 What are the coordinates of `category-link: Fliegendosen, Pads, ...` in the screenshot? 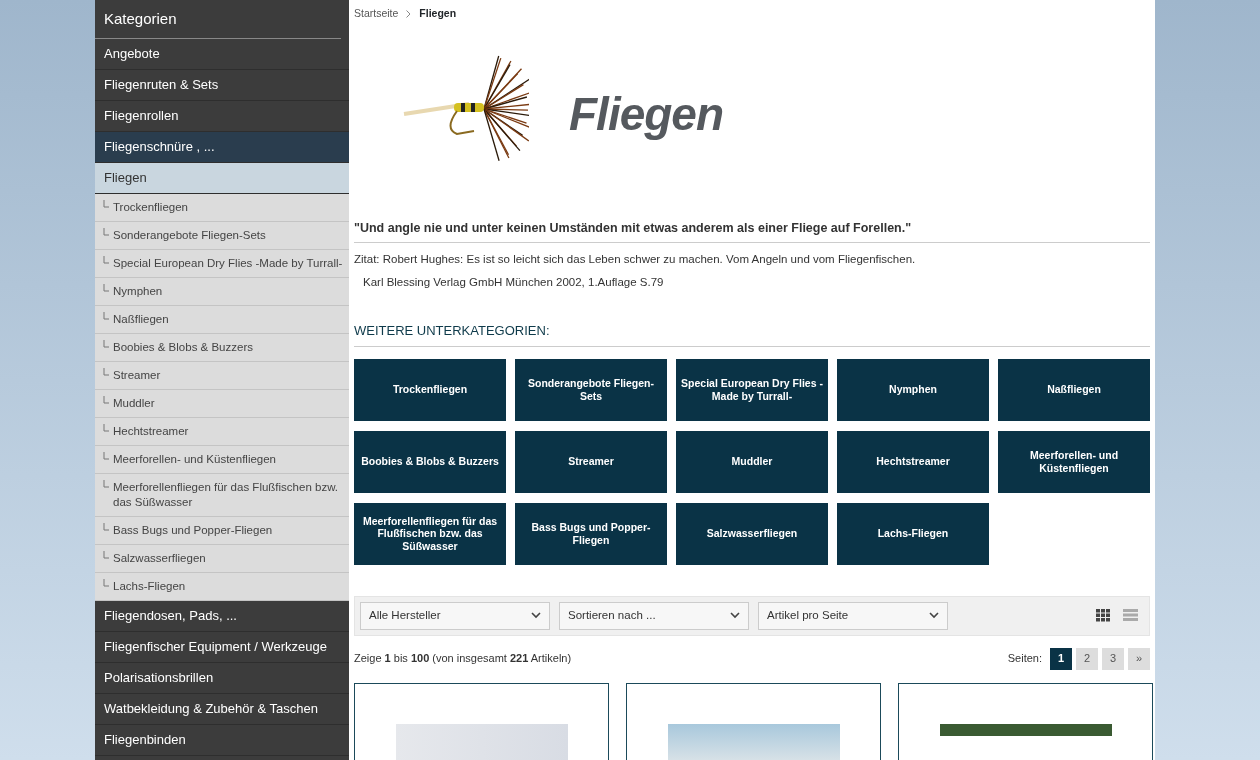 It's located at (222, 616).